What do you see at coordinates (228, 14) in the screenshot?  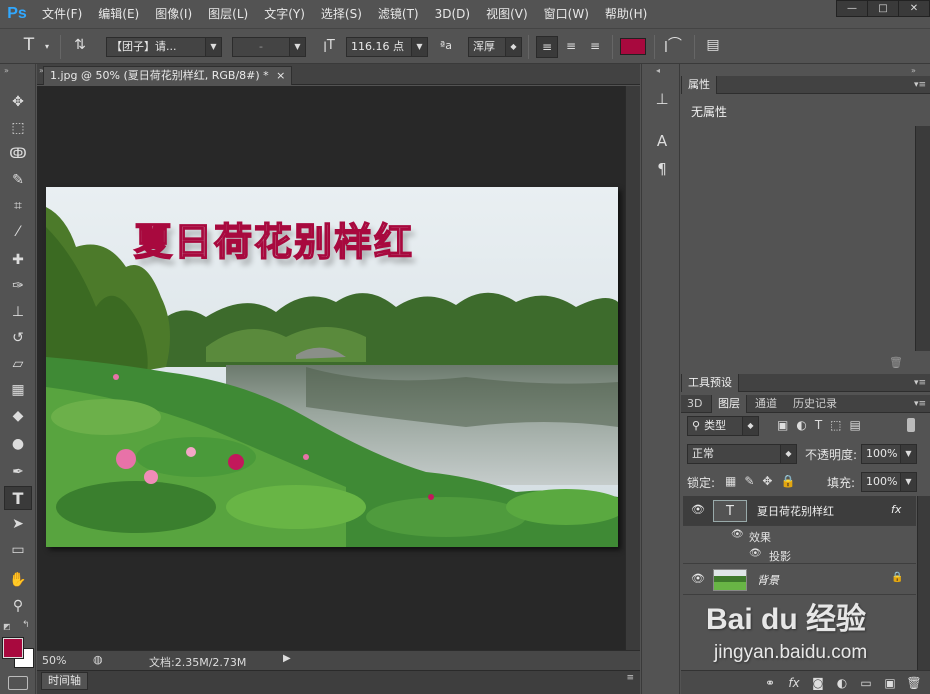 I see `menu-layer: 图层(L)` at bounding box center [228, 14].